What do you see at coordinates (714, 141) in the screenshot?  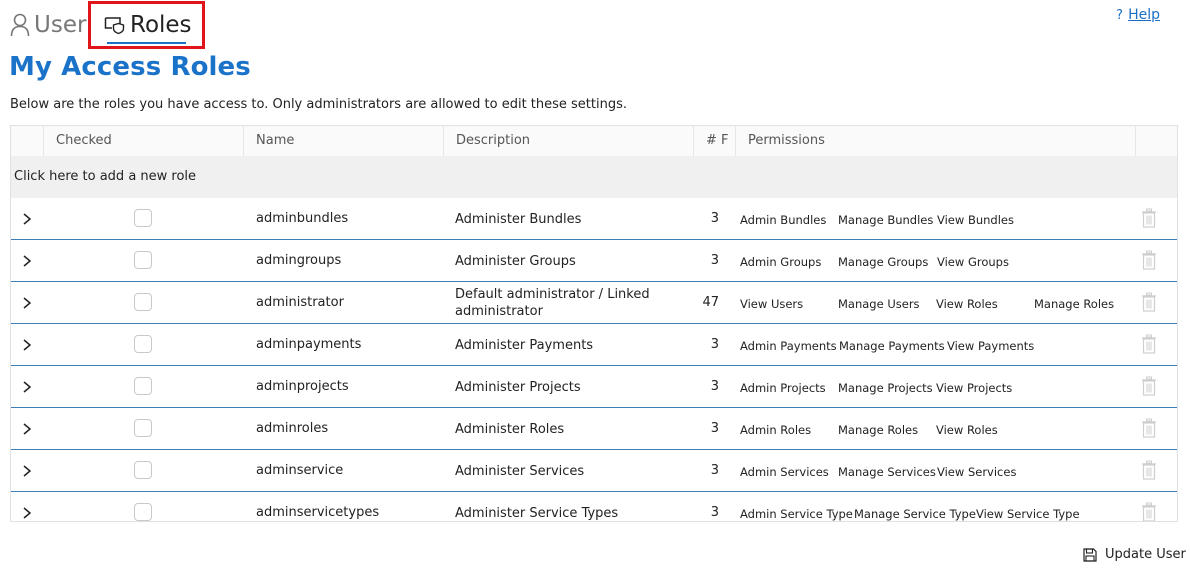 I see `header-count: # F` at bounding box center [714, 141].